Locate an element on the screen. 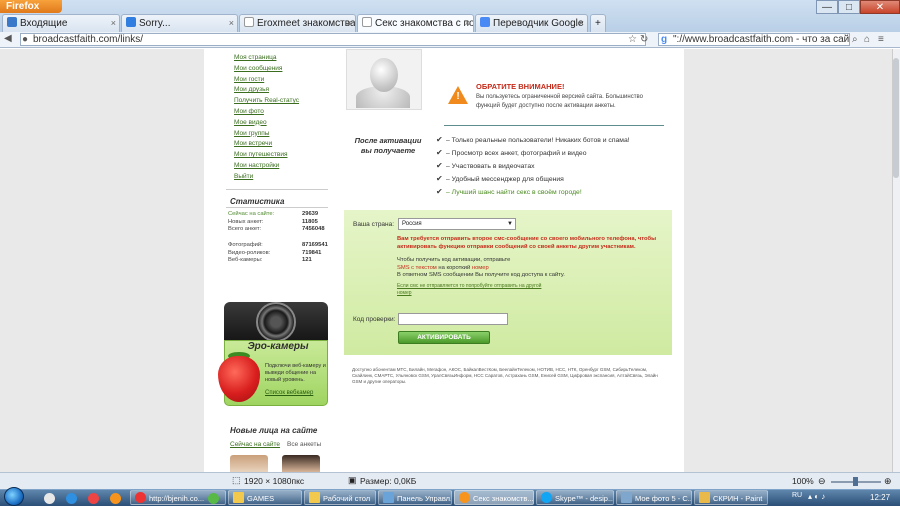 The height and width of the screenshot is (506, 900). clock: 12:27 is located at coordinates (880, 497).